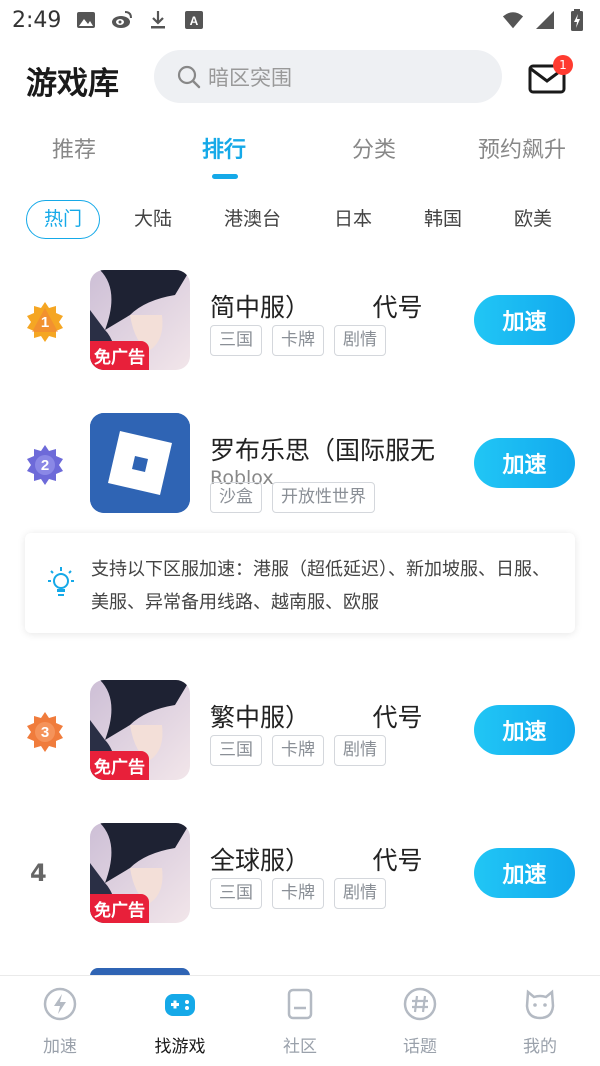 The image size is (600, 1066). I want to click on nav-item-community: 社区, so click(300, 1021).